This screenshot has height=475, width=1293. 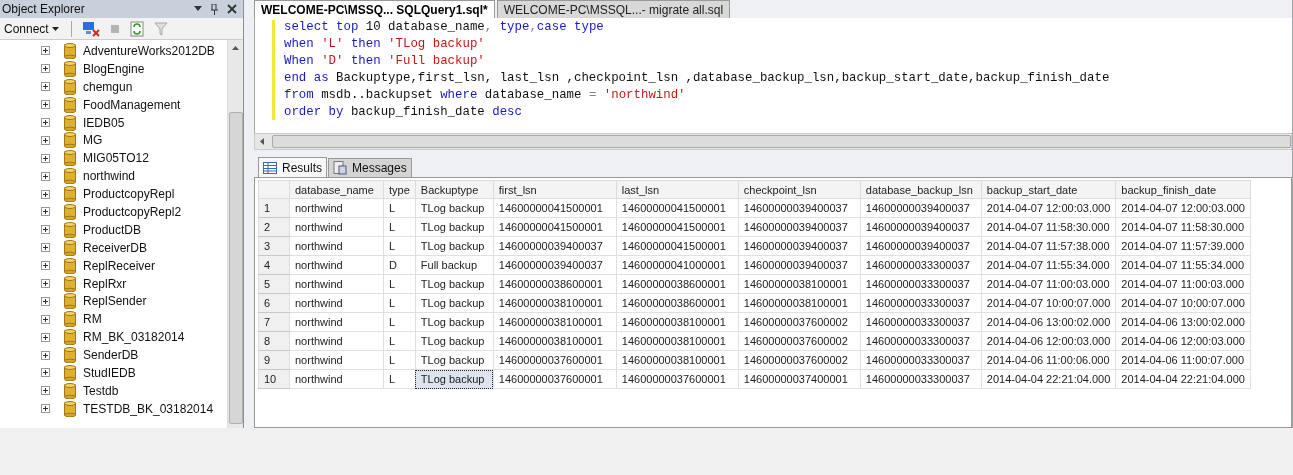 What do you see at coordinates (799, 379) in the screenshot?
I see `table-cell: 14600000037400001` at bounding box center [799, 379].